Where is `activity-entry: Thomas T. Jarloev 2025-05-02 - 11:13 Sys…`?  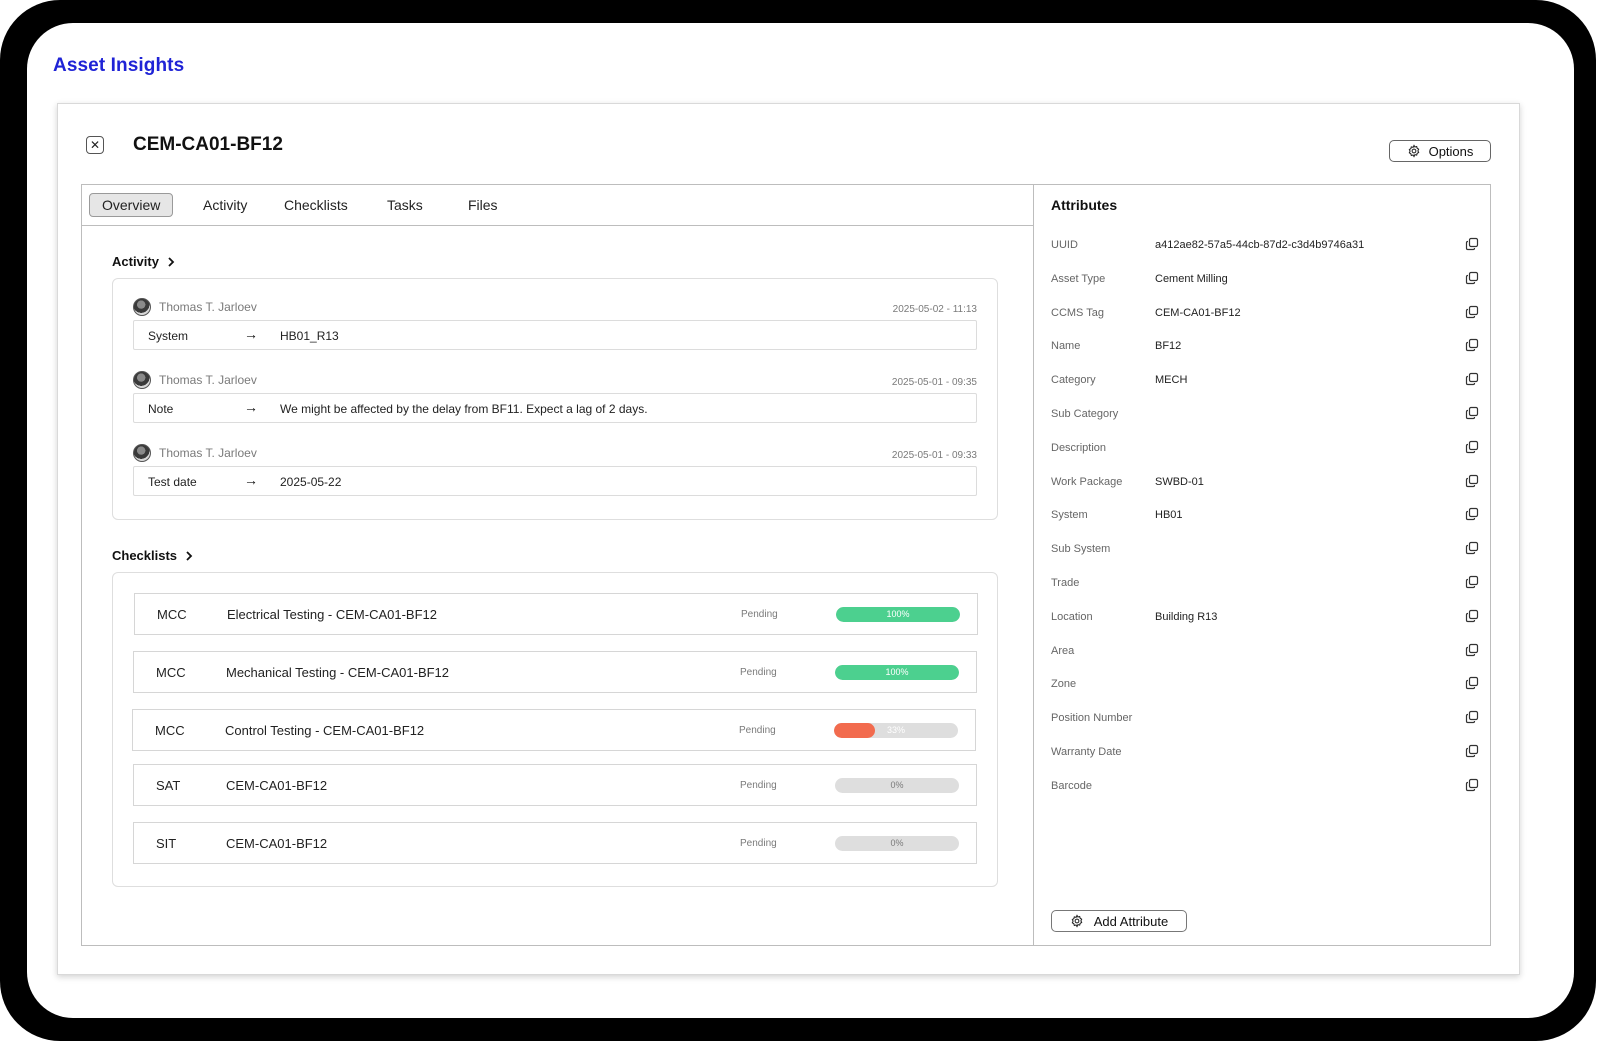 activity-entry: Thomas T. Jarloev 2025-05-02 - 11:13 Sys… is located at coordinates (556, 325).